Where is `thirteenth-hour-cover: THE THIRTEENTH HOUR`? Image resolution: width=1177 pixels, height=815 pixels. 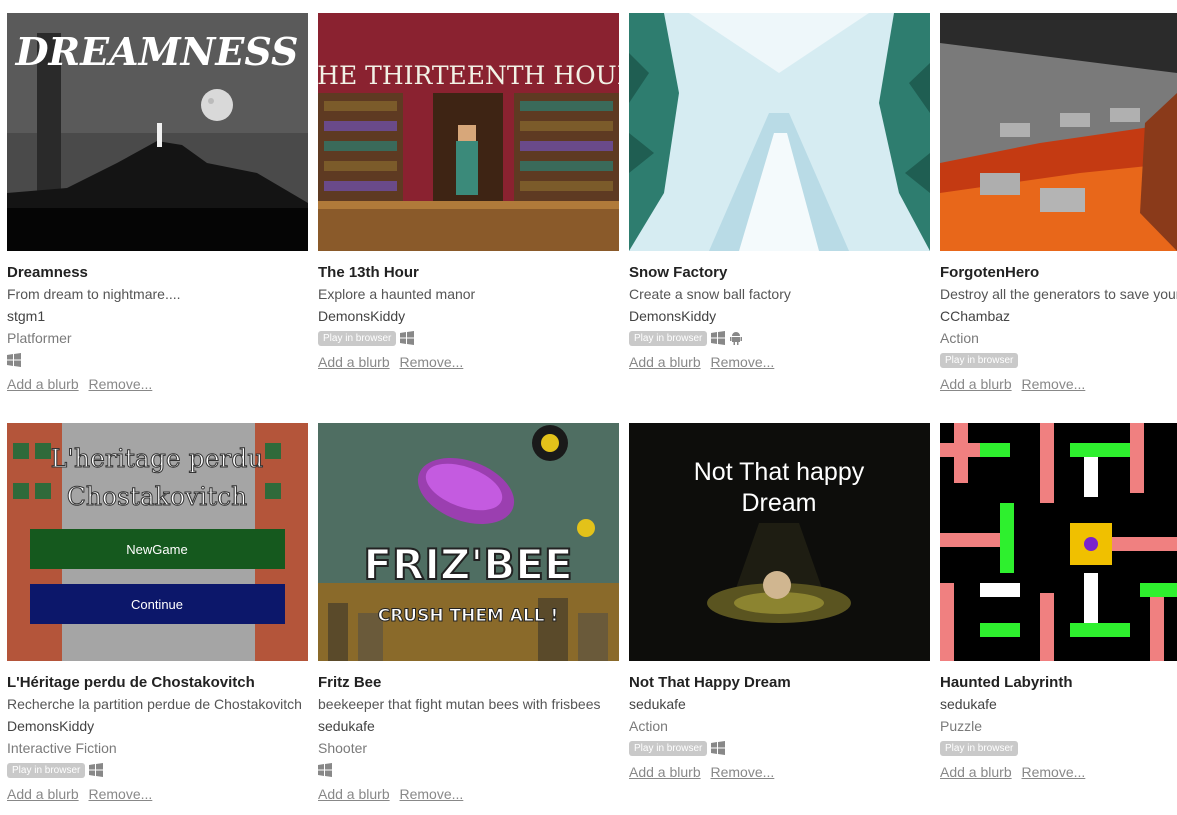
thirteenth-hour-cover: THE THIRTEENTH HOUR is located at coordinates (468, 132).